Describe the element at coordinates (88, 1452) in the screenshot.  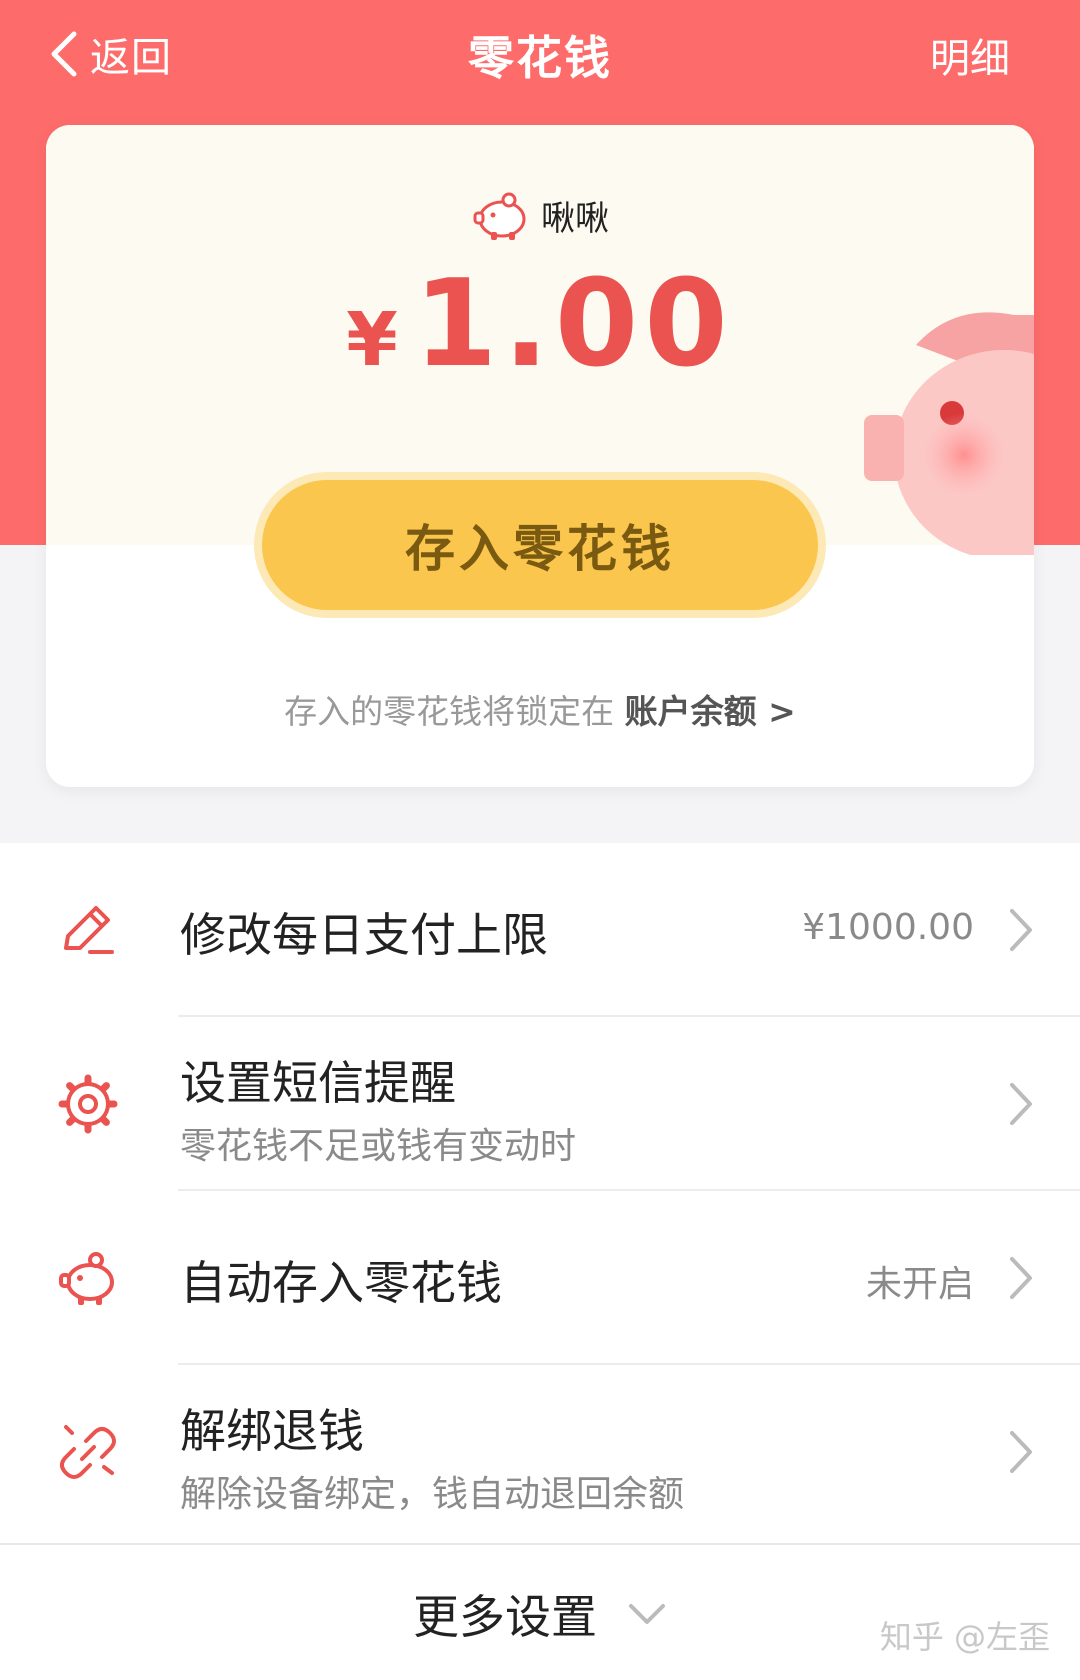
I see `unlink-icon` at that location.